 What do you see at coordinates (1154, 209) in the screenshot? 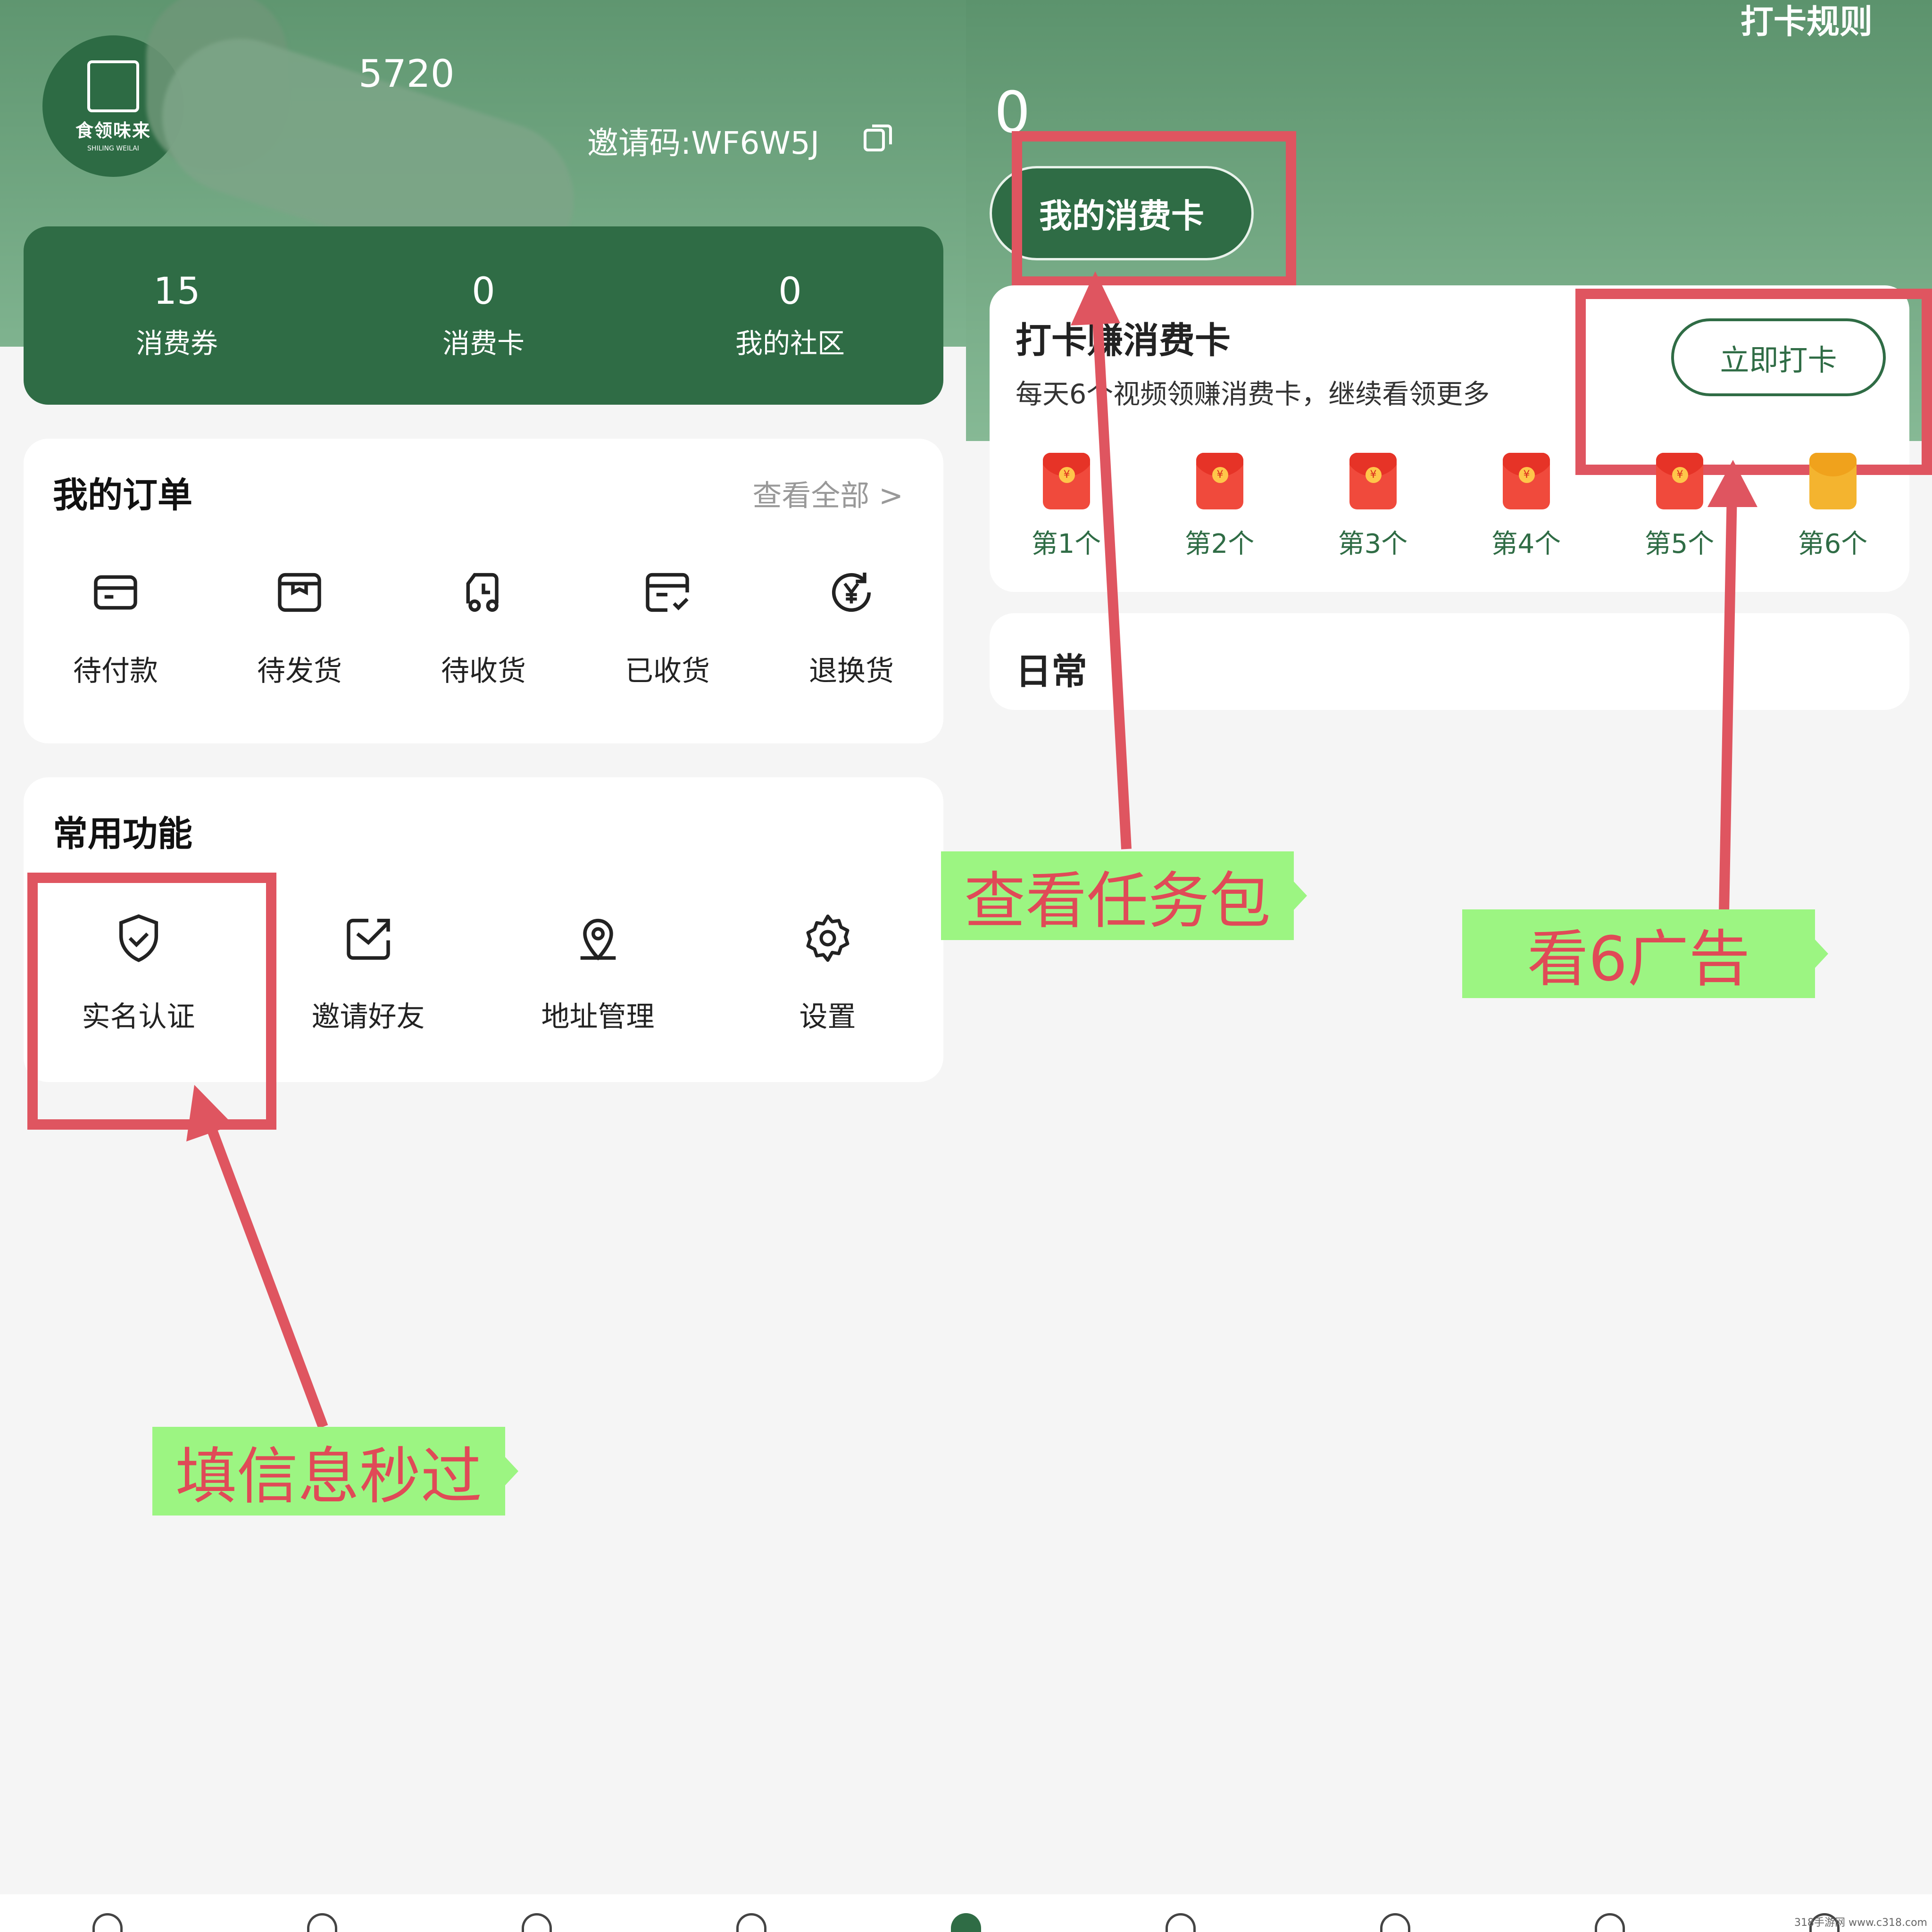
I see `annotation-box-my-card` at bounding box center [1154, 209].